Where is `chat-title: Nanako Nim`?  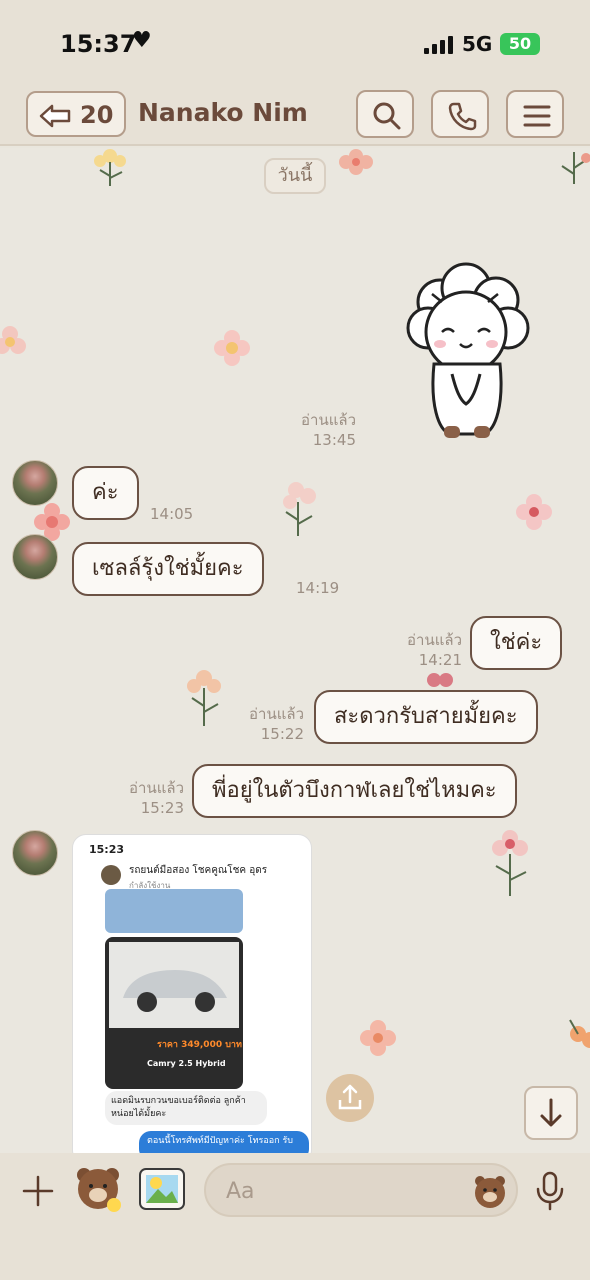
chat-title: Nanako Nim is located at coordinates (223, 112).